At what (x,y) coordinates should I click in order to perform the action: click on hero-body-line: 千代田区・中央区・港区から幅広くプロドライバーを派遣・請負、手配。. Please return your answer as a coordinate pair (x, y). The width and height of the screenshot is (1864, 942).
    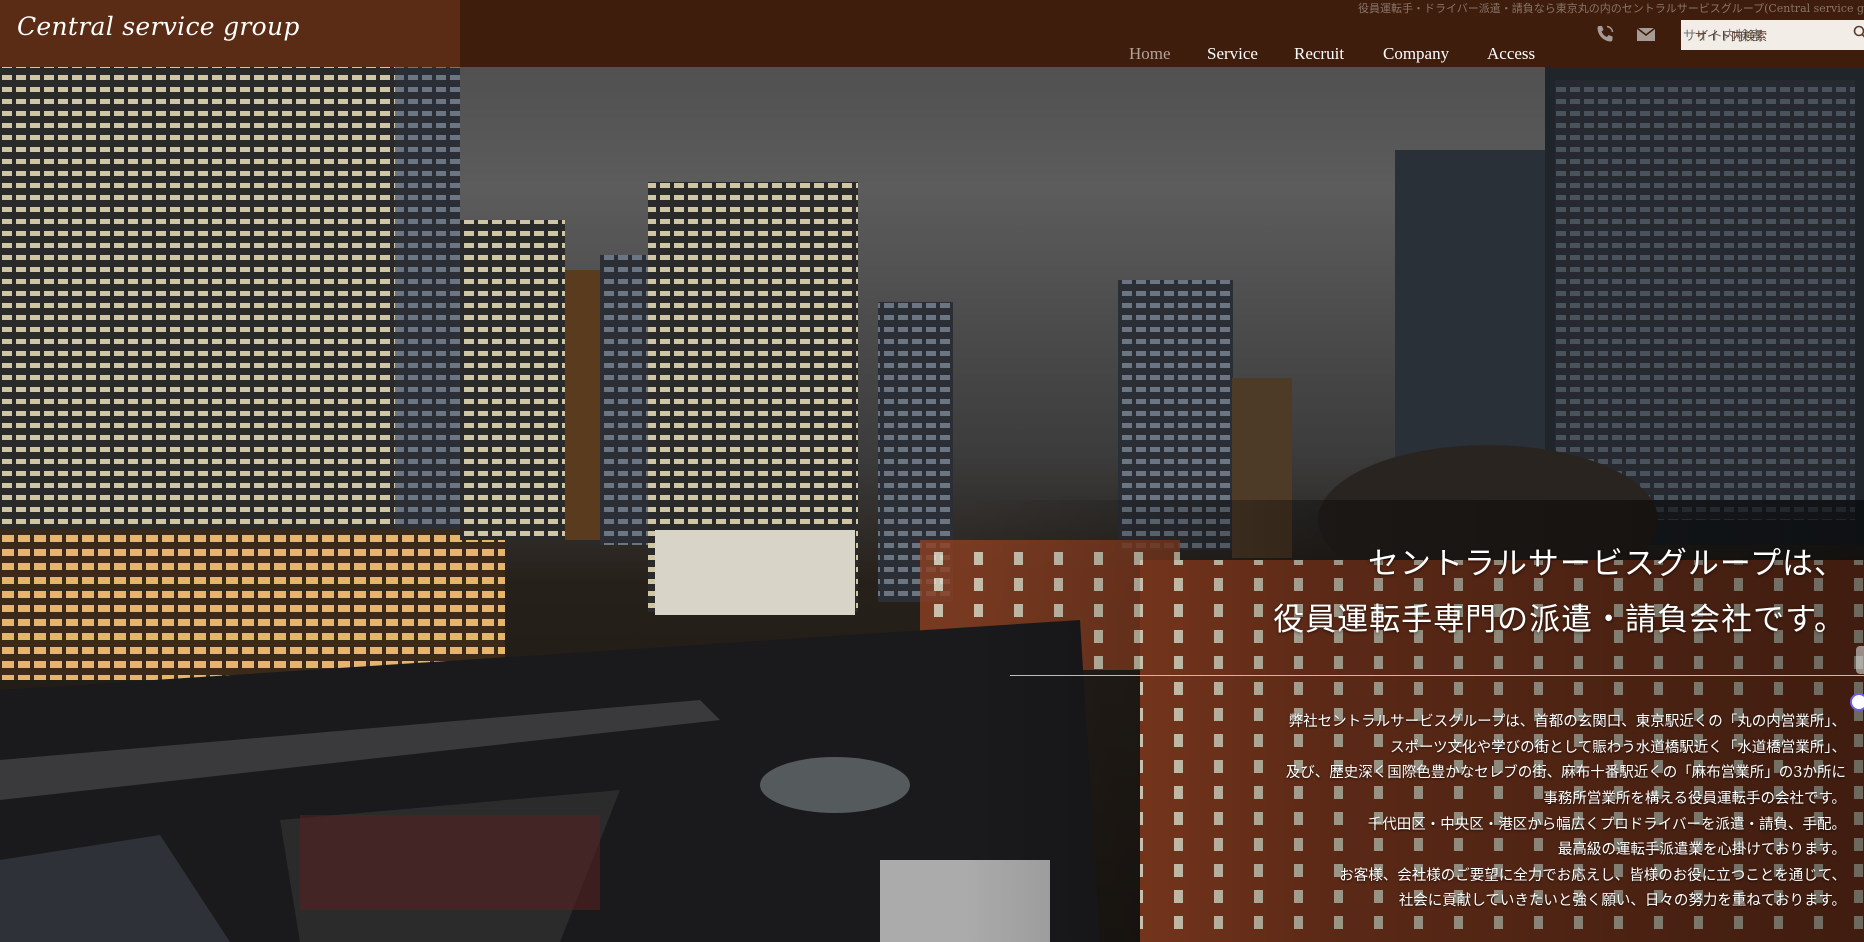
    Looking at the image, I should click on (1606, 825).